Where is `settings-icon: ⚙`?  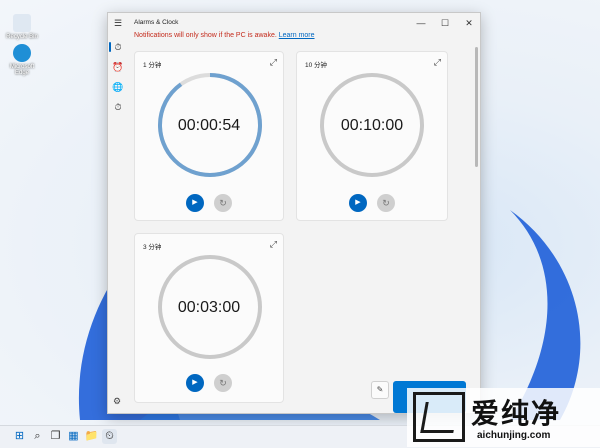 settings-icon: ⚙ is located at coordinates (117, 401).